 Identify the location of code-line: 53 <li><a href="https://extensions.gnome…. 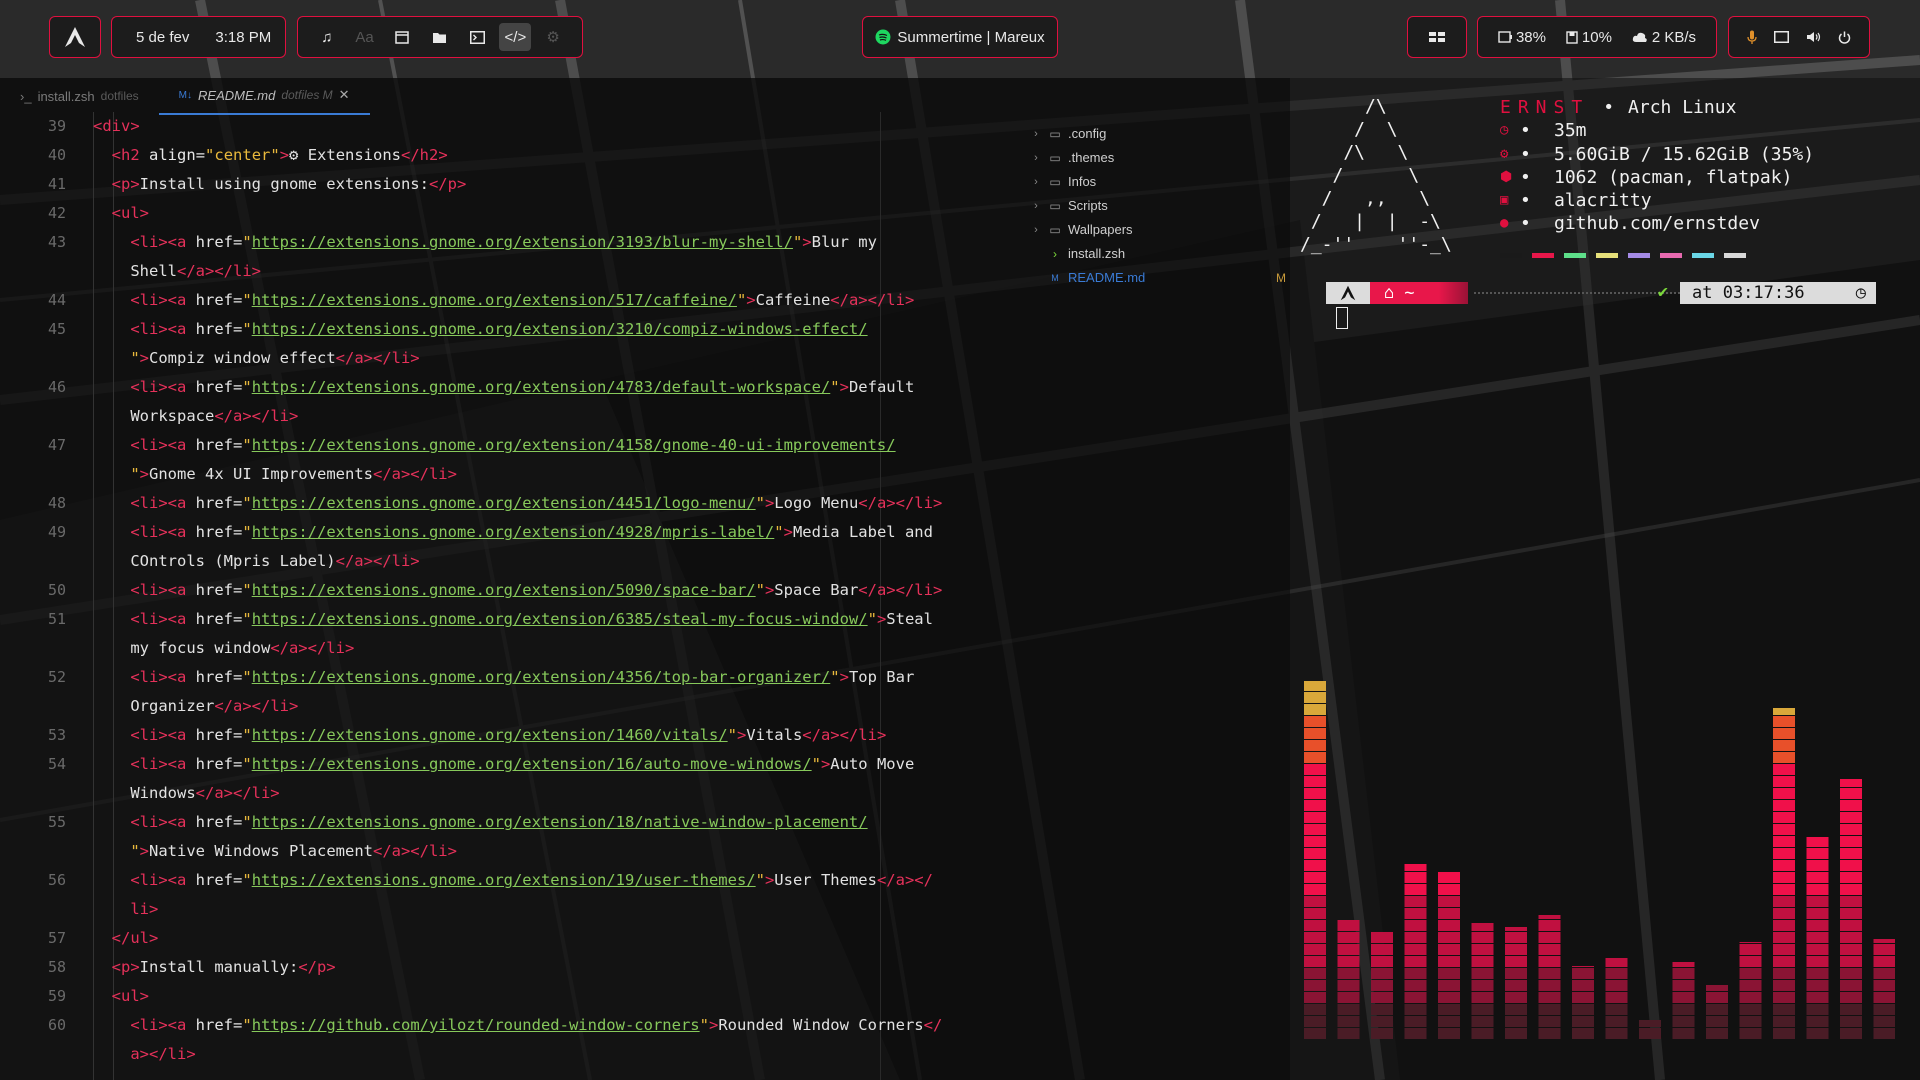
(505, 735).